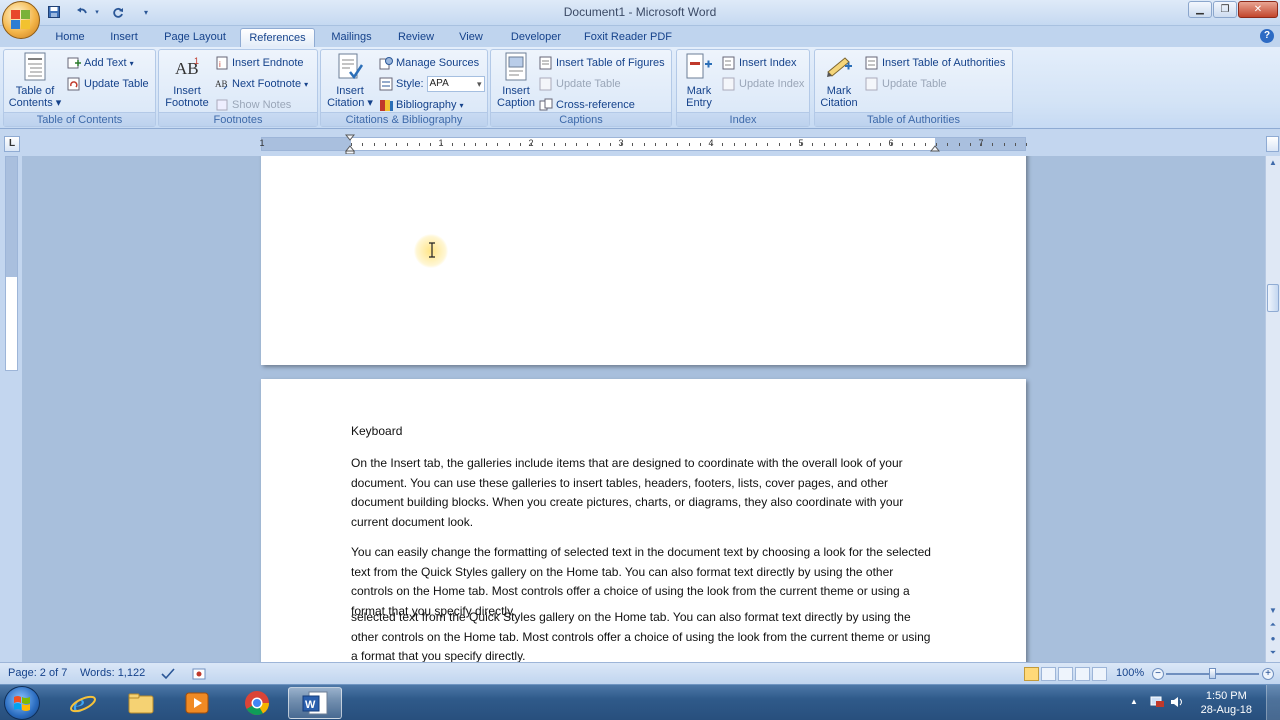 Image resolution: width=1280 pixels, height=720 pixels. What do you see at coordinates (124, 37) in the screenshot?
I see `tab-insert: Insert` at bounding box center [124, 37].